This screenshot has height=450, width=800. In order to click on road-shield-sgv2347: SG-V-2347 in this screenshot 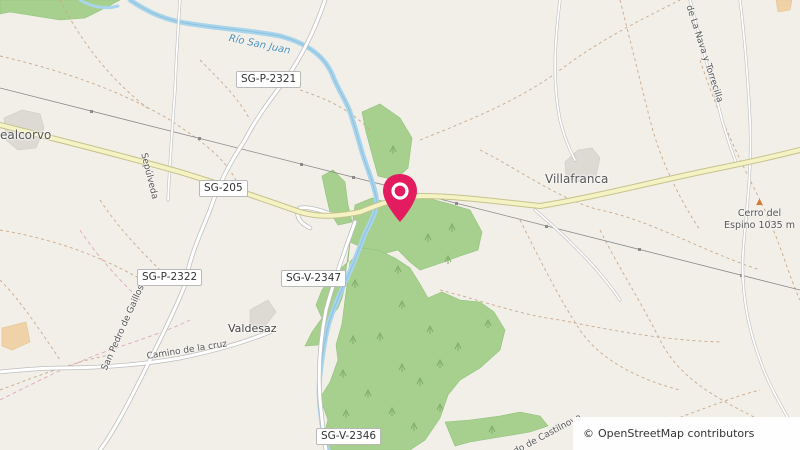, I will do `click(314, 278)`.